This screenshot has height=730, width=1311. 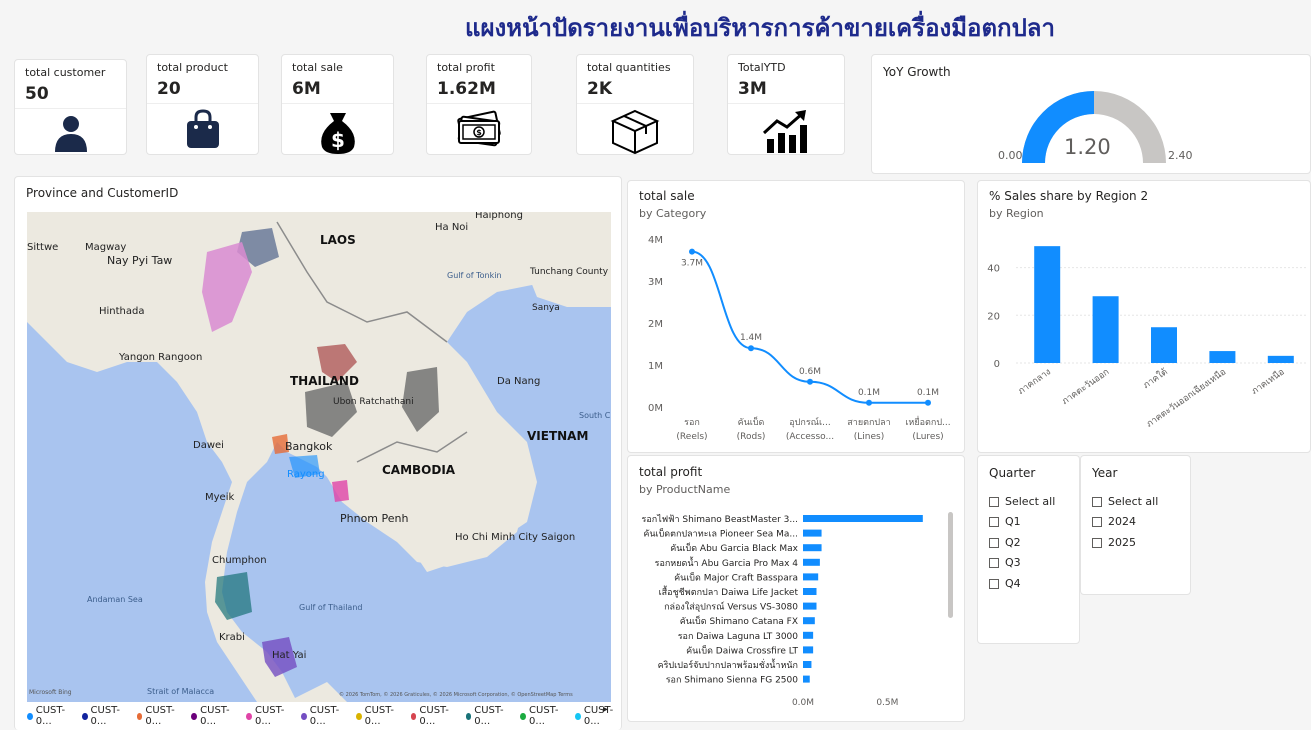 I want to click on legend-next-arrow: ▸, so click(x=605, y=709).